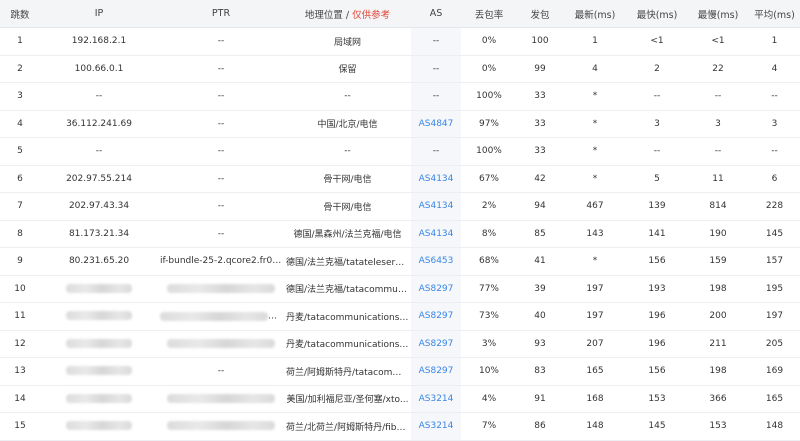  What do you see at coordinates (774, 426) in the screenshot?
I see `cell-avg: 148` at bounding box center [774, 426].